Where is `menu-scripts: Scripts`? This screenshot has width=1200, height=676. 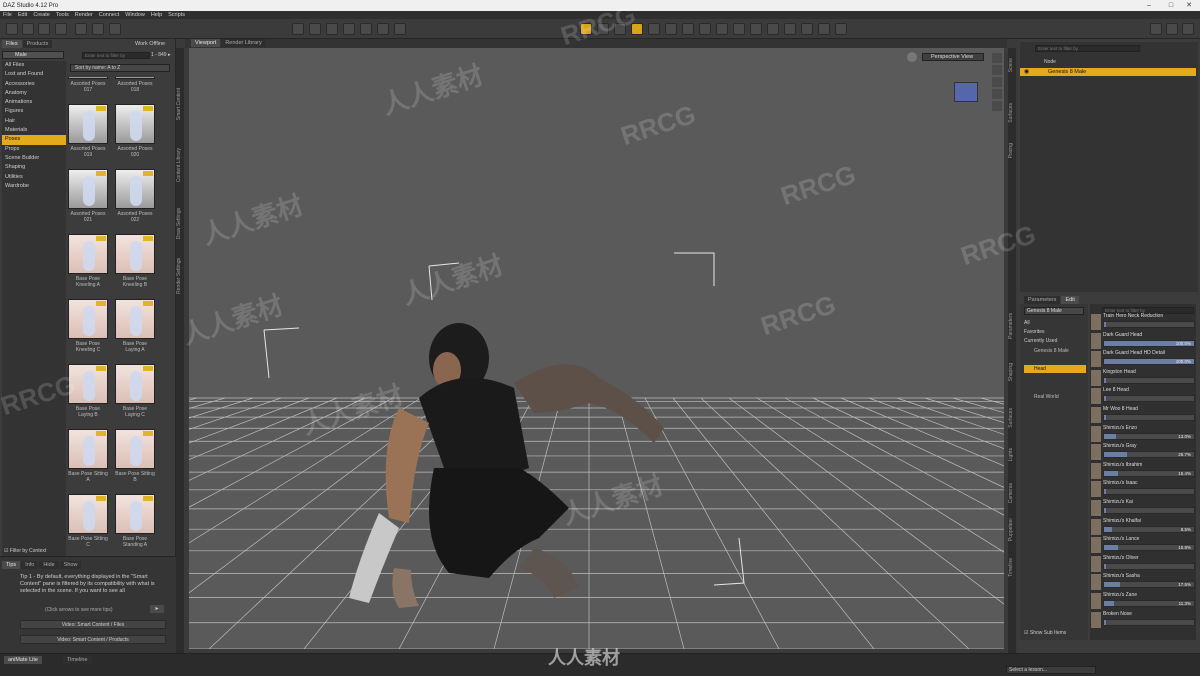
menu-scripts: Scripts is located at coordinates (176, 15).